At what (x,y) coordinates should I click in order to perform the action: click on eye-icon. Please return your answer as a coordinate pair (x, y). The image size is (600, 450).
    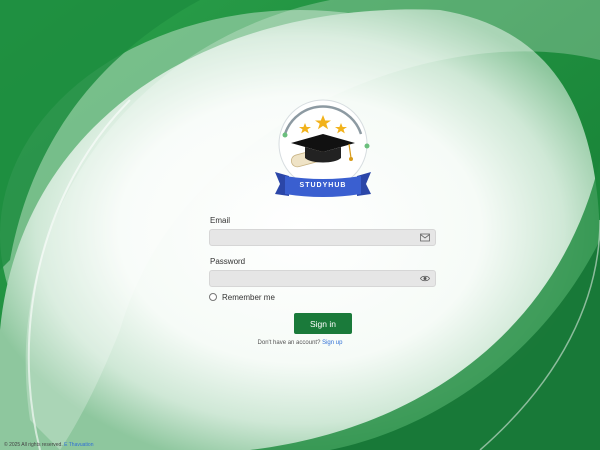
    Looking at the image, I should click on (425, 278).